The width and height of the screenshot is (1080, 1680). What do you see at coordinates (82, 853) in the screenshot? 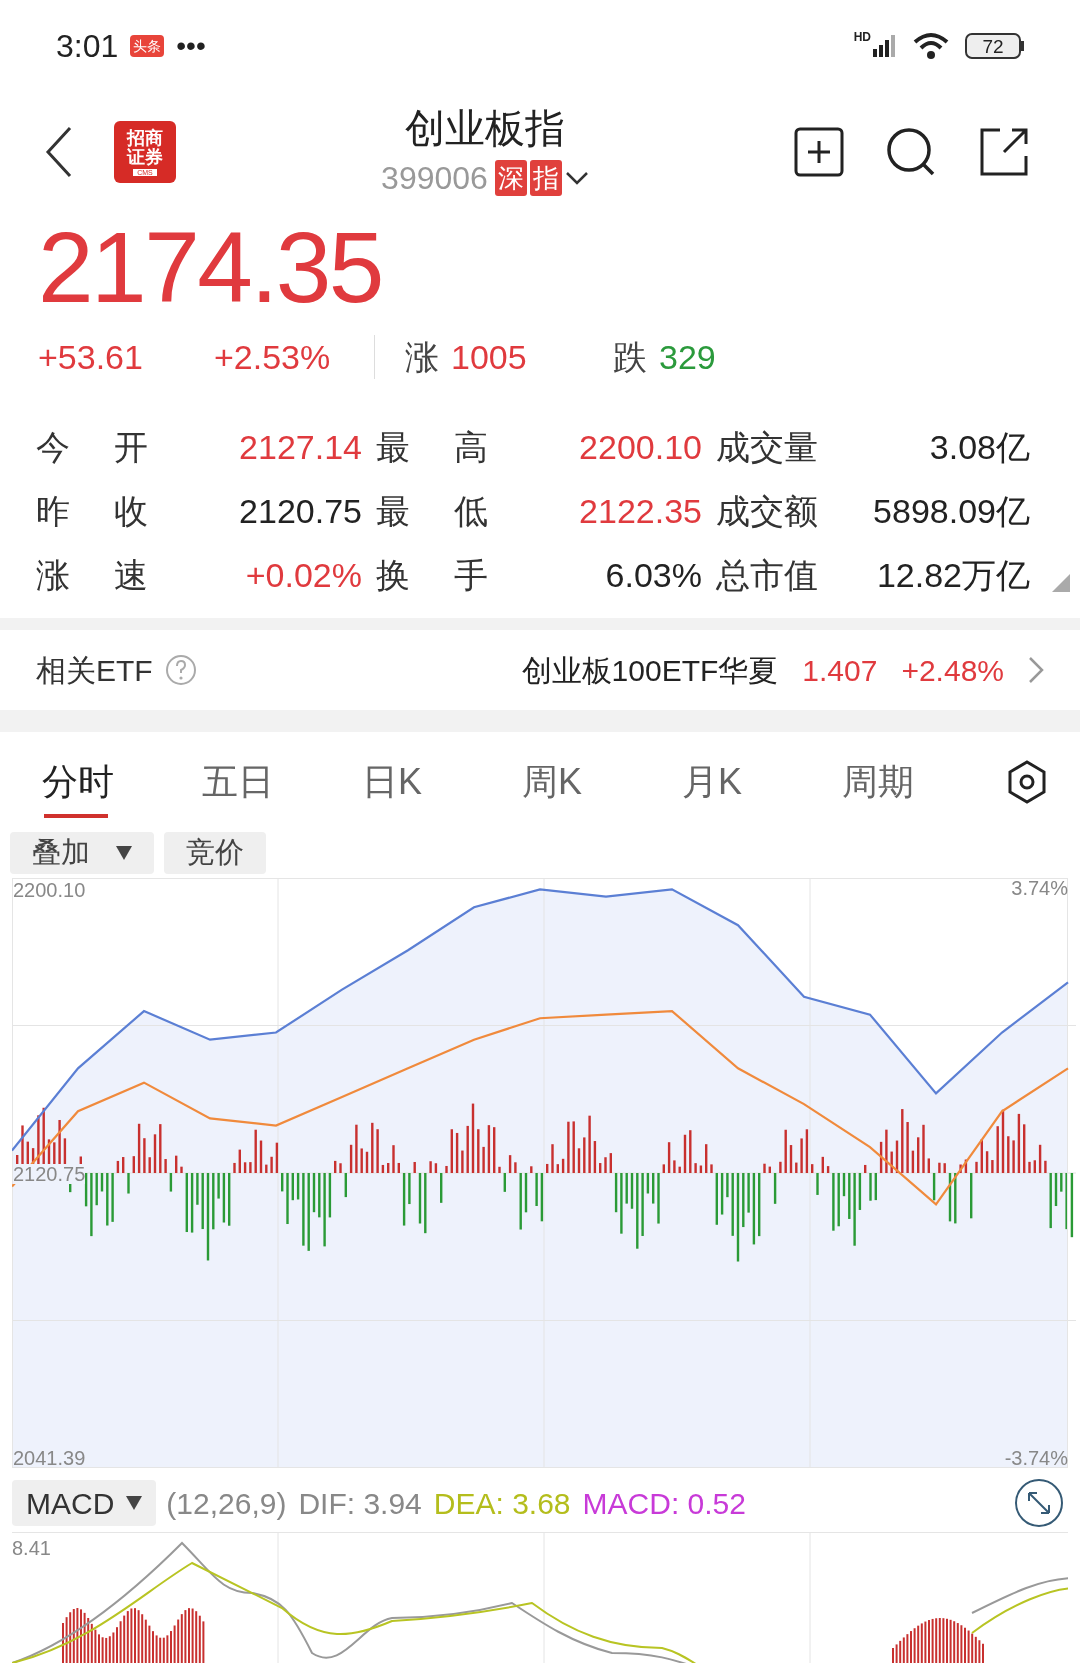
I see `chart-option-button: 叠加` at bounding box center [82, 853].